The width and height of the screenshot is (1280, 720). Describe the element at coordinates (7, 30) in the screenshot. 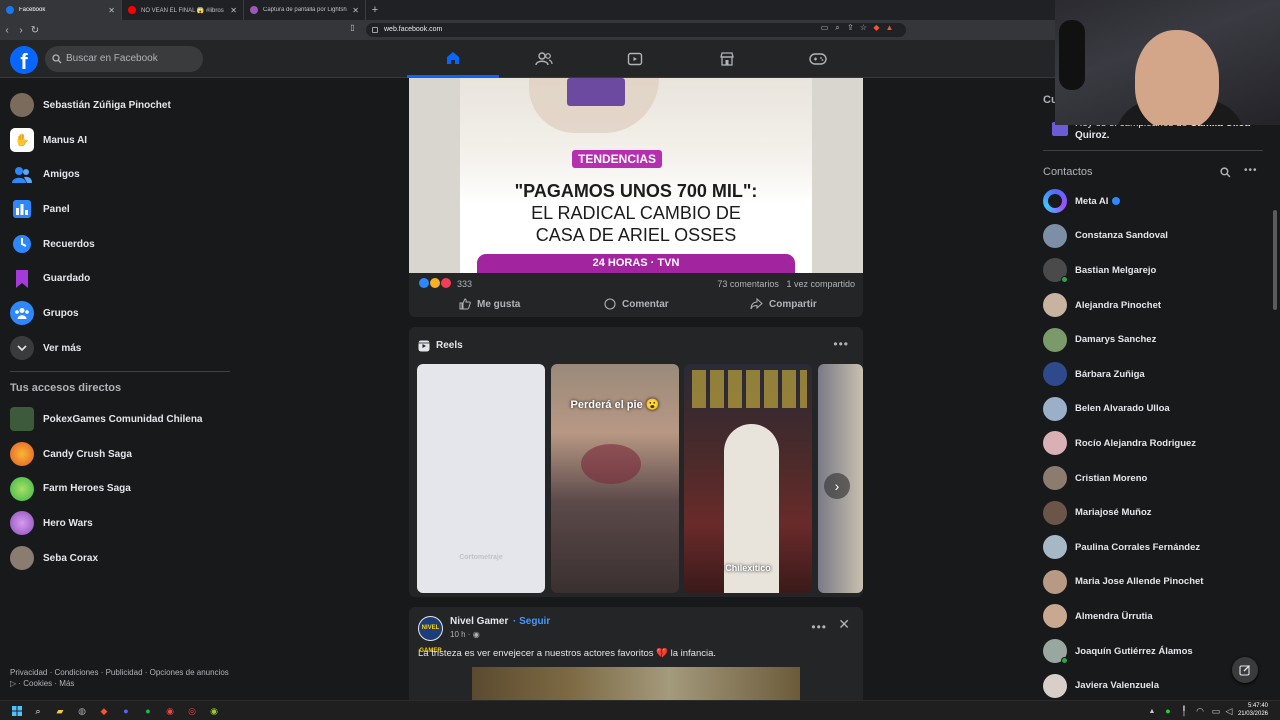

I see `back-icon: ‹` at that location.